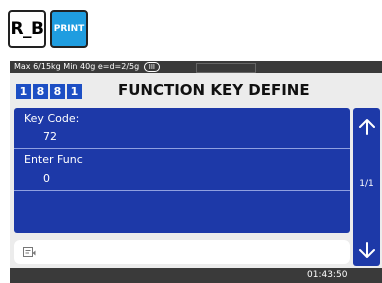  I want to click on page-title: FUNCTION KEY DEFINE, so click(214, 90).